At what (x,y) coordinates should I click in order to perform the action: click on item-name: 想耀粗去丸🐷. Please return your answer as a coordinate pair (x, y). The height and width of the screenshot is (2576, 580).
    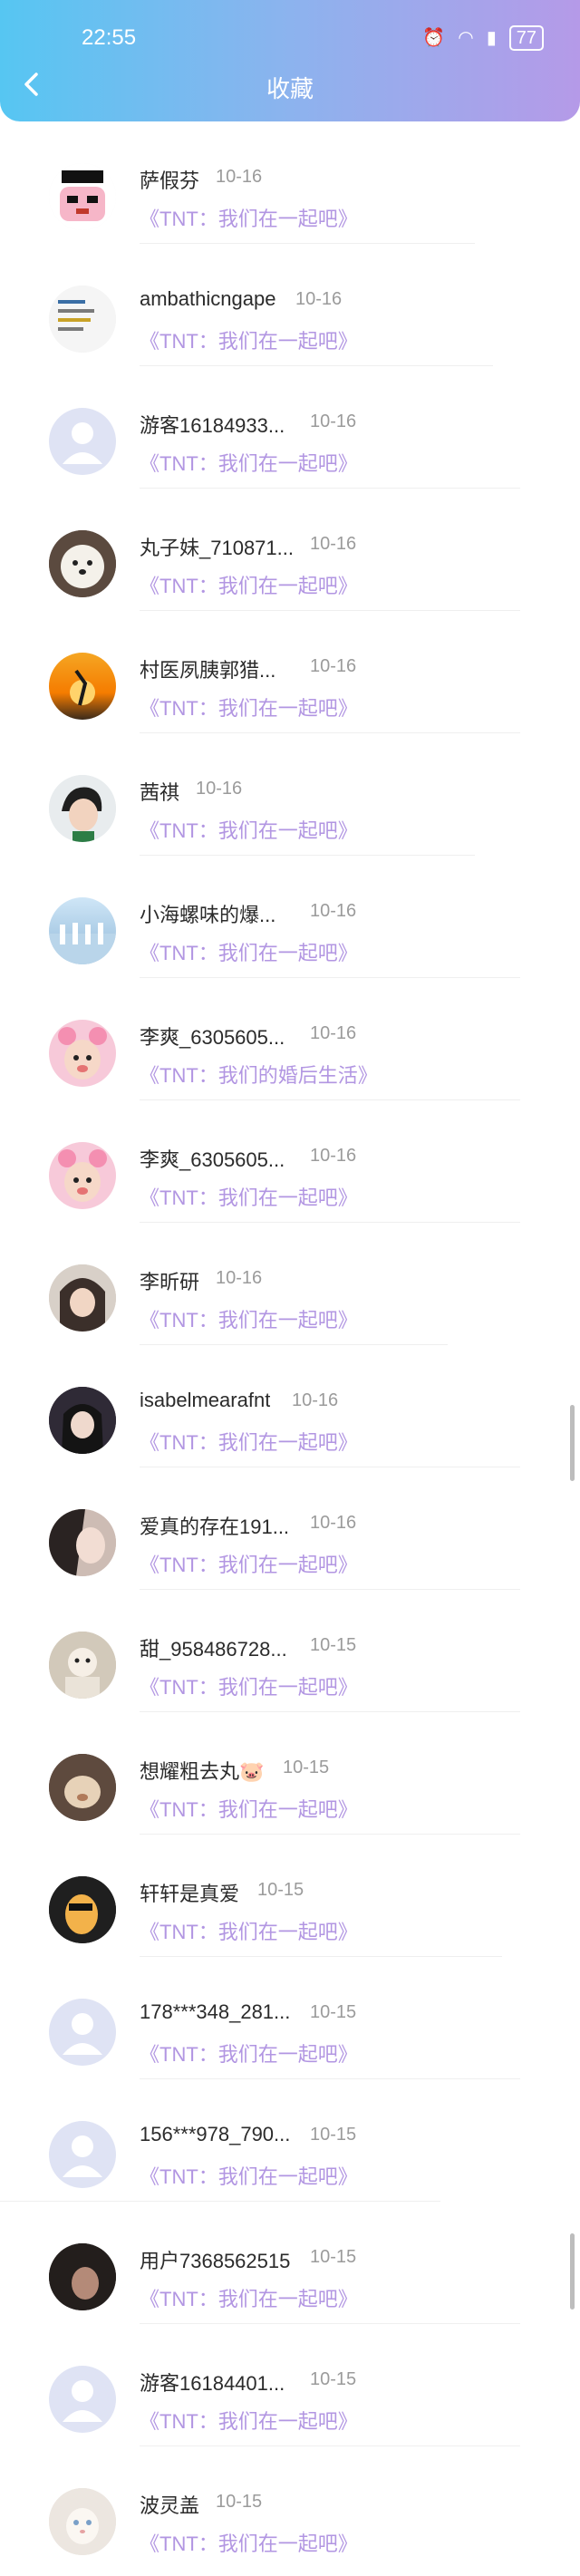
    Looking at the image, I should click on (202, 1771).